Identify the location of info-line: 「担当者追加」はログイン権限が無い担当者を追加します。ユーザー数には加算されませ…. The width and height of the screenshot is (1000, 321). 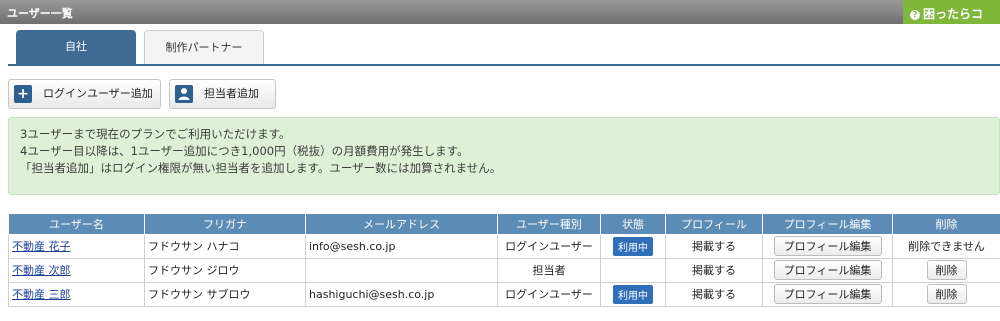
(261, 168).